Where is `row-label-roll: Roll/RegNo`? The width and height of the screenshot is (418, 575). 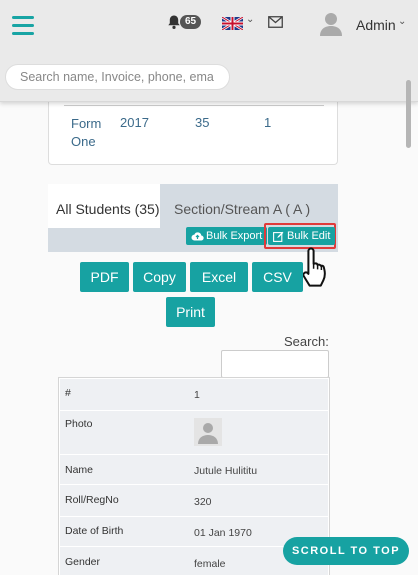 row-label-roll: Roll/RegNo is located at coordinates (92, 500).